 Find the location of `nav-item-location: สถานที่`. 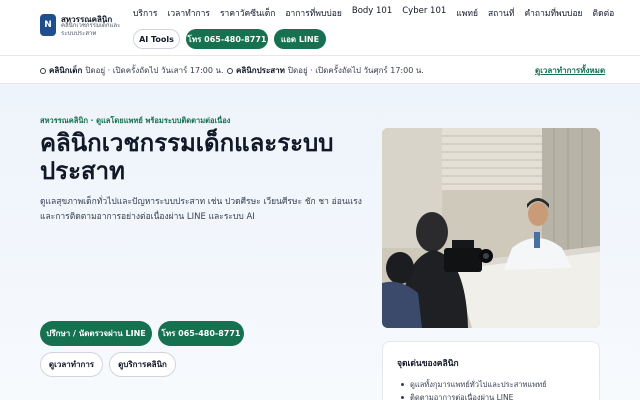

nav-item-location: สถานที่ is located at coordinates (501, 13).